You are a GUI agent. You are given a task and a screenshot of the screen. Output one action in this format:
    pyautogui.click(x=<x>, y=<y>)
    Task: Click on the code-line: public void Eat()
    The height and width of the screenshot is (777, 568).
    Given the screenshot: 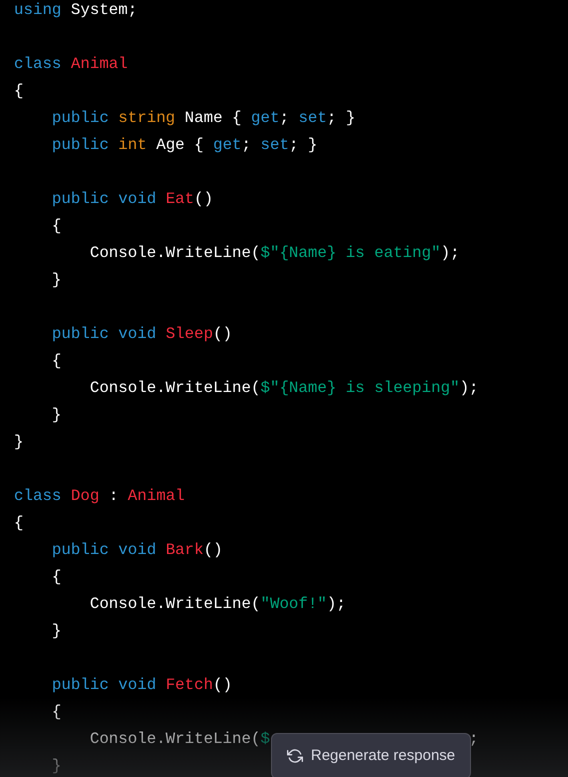 What is the action you would take?
    pyautogui.click(x=132, y=199)
    